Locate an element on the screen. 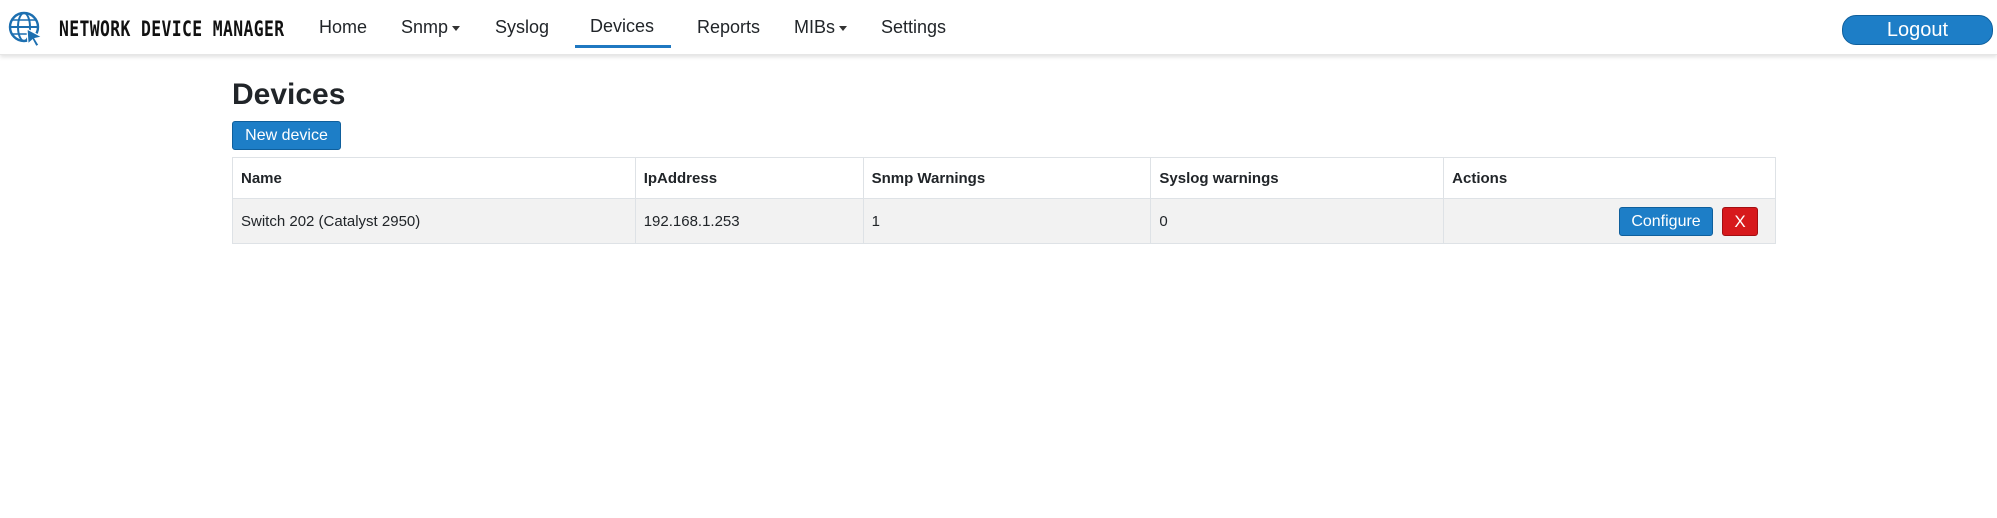 Image resolution: width=1997 pixels, height=518 pixels. nav-reports: Reports is located at coordinates (728, 27).